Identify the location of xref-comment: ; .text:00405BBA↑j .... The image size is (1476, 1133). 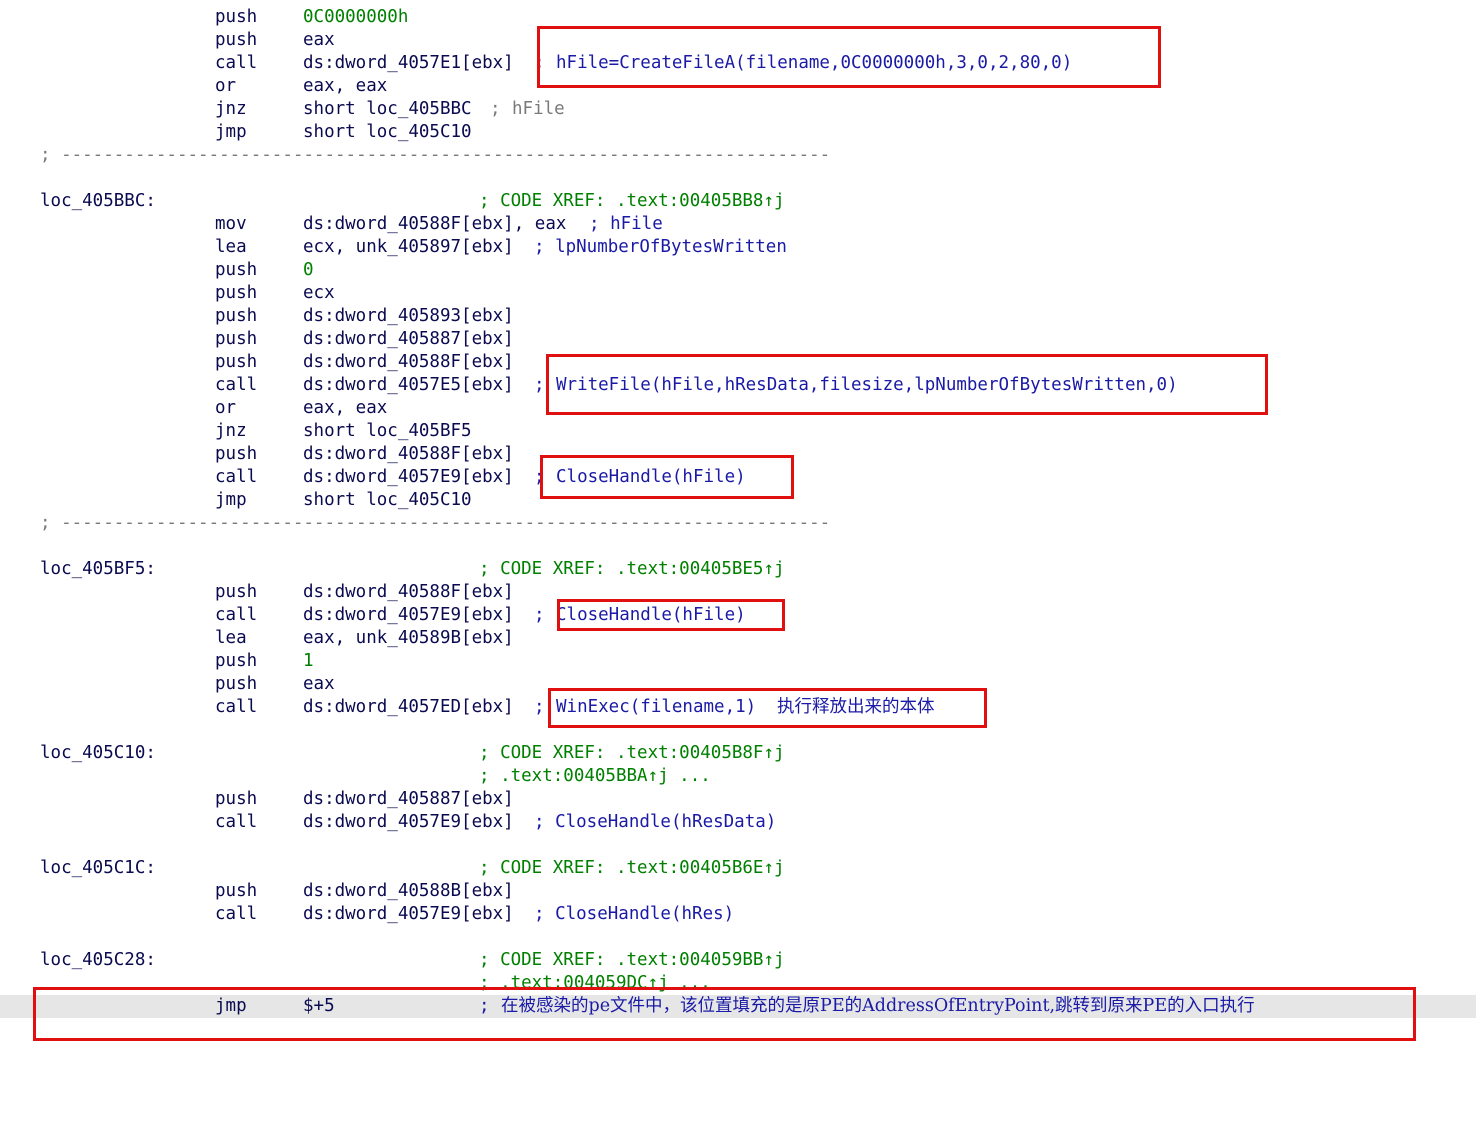
(595, 776).